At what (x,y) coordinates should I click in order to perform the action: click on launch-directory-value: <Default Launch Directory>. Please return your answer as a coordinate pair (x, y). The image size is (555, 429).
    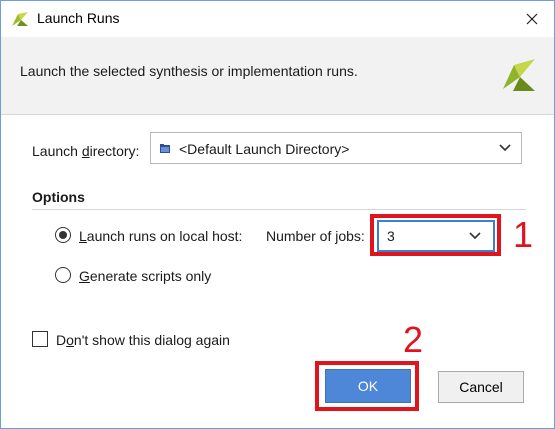
    Looking at the image, I should click on (264, 149).